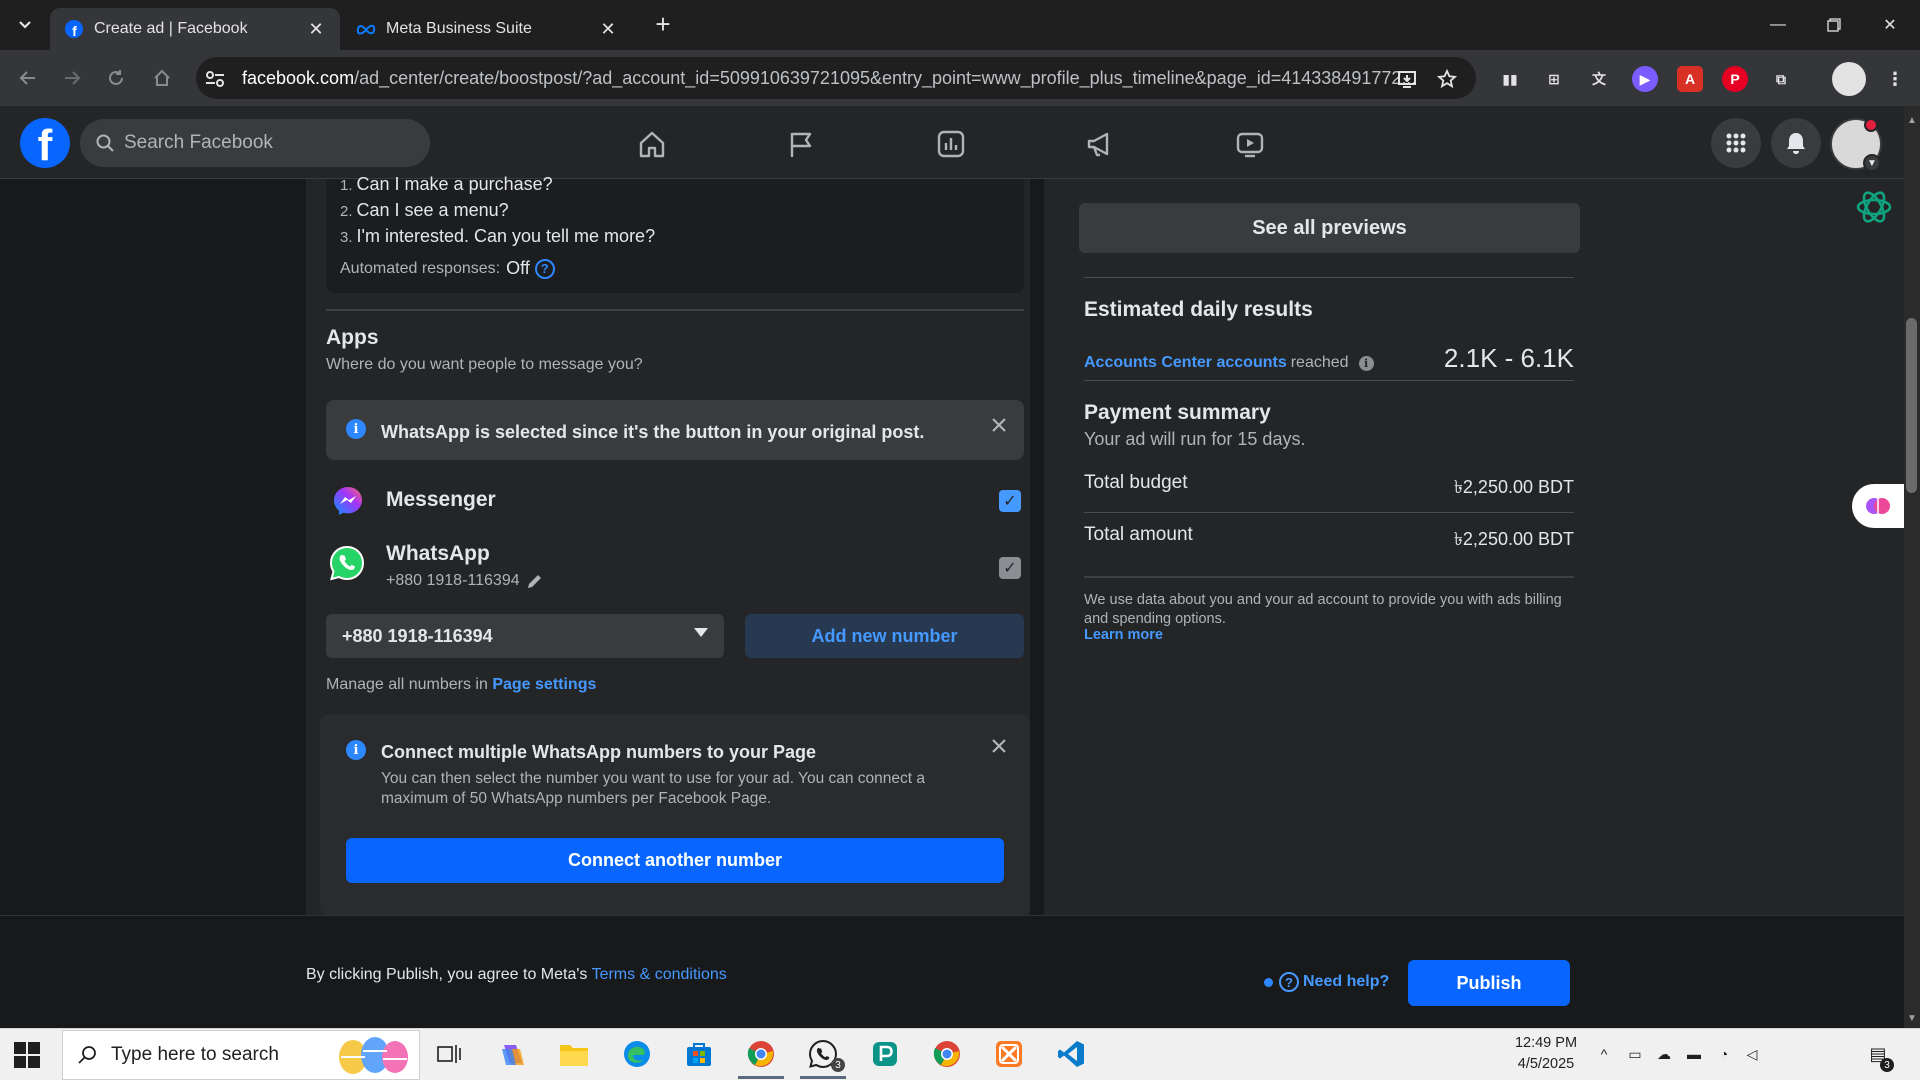 The width and height of the screenshot is (1920, 1080). I want to click on edit-pencil-icon, so click(535, 581).